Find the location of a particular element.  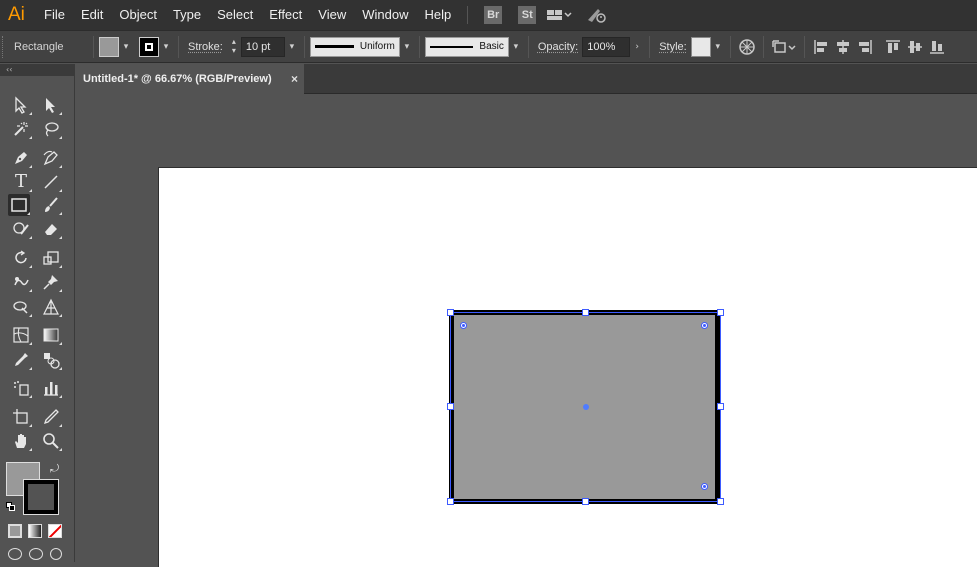

scale-icon is located at coordinates (51, 258).